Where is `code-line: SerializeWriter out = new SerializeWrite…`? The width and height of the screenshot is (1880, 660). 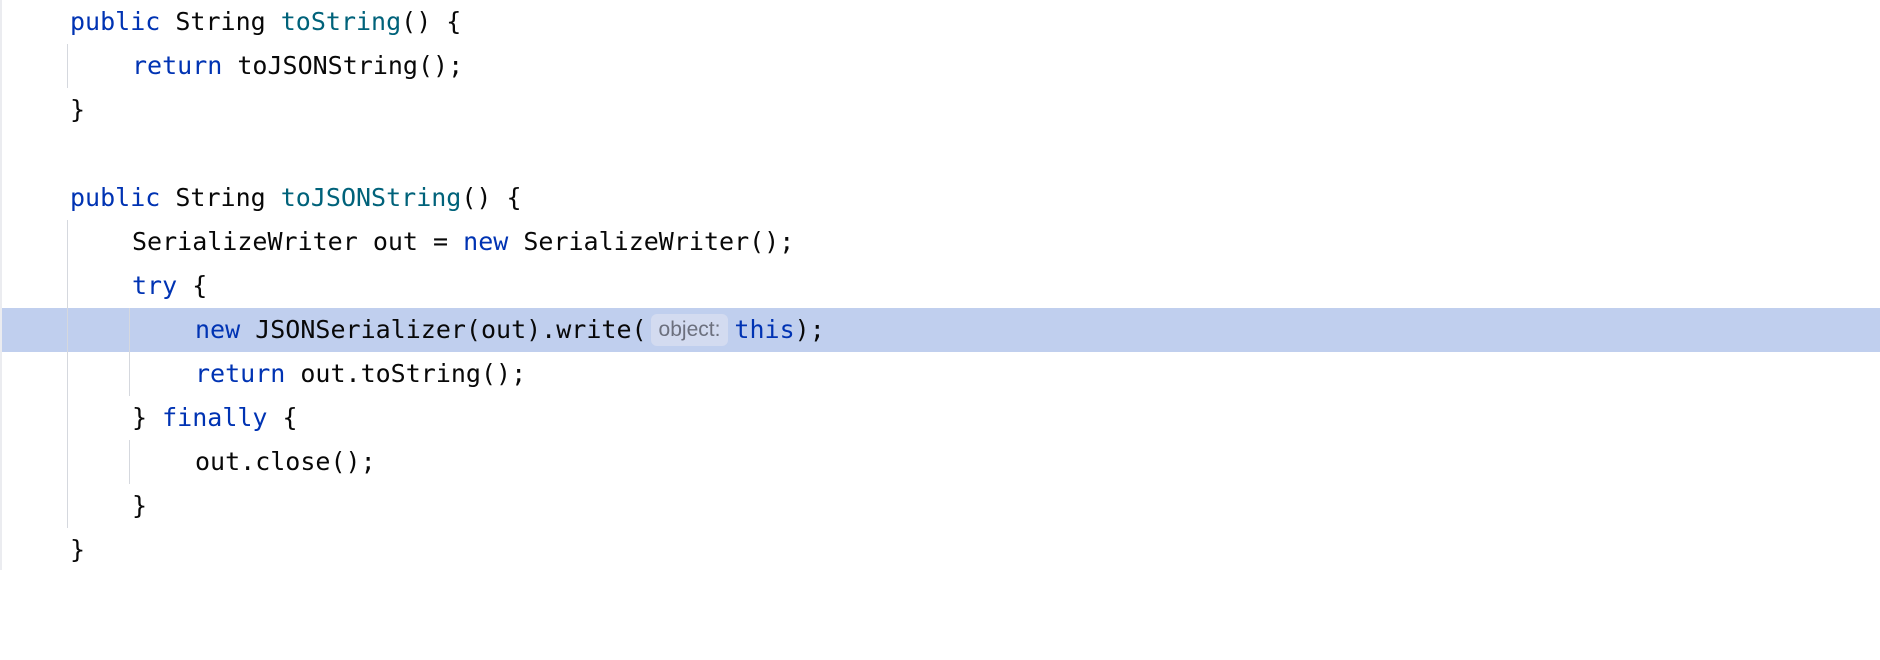 code-line: SerializeWriter out = new SerializeWrite… is located at coordinates (941, 242).